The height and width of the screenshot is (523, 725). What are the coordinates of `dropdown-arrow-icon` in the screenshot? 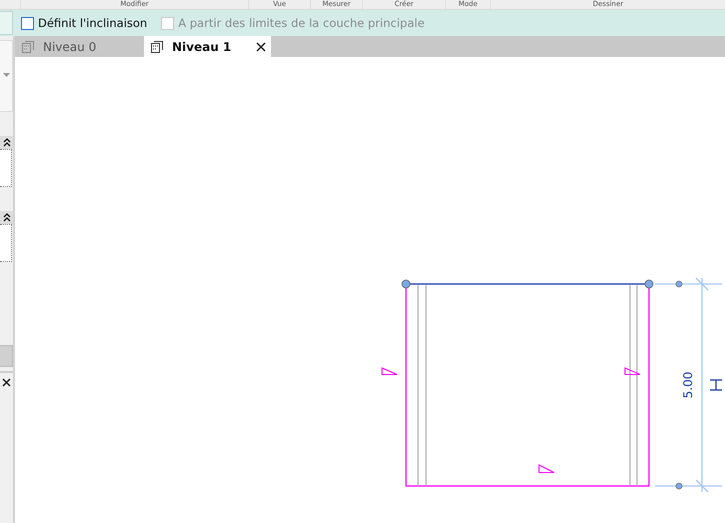 It's located at (6, 75).